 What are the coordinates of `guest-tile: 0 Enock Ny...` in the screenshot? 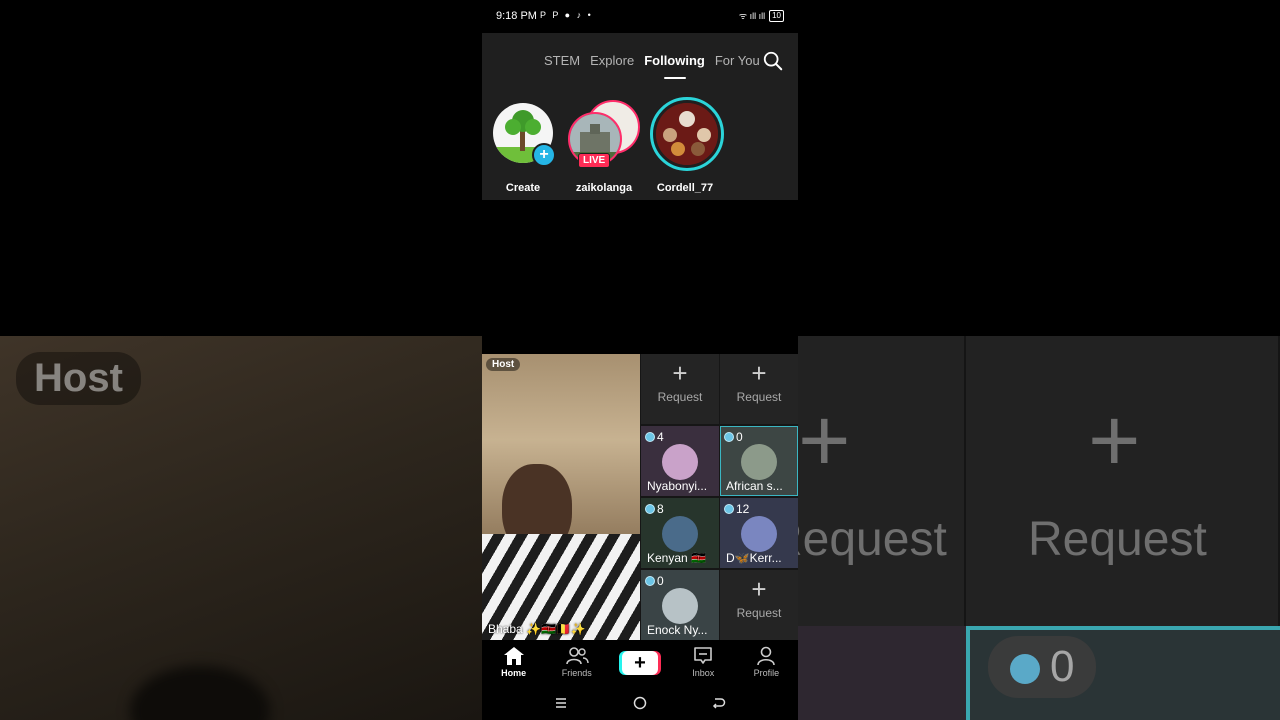 It's located at (680, 605).